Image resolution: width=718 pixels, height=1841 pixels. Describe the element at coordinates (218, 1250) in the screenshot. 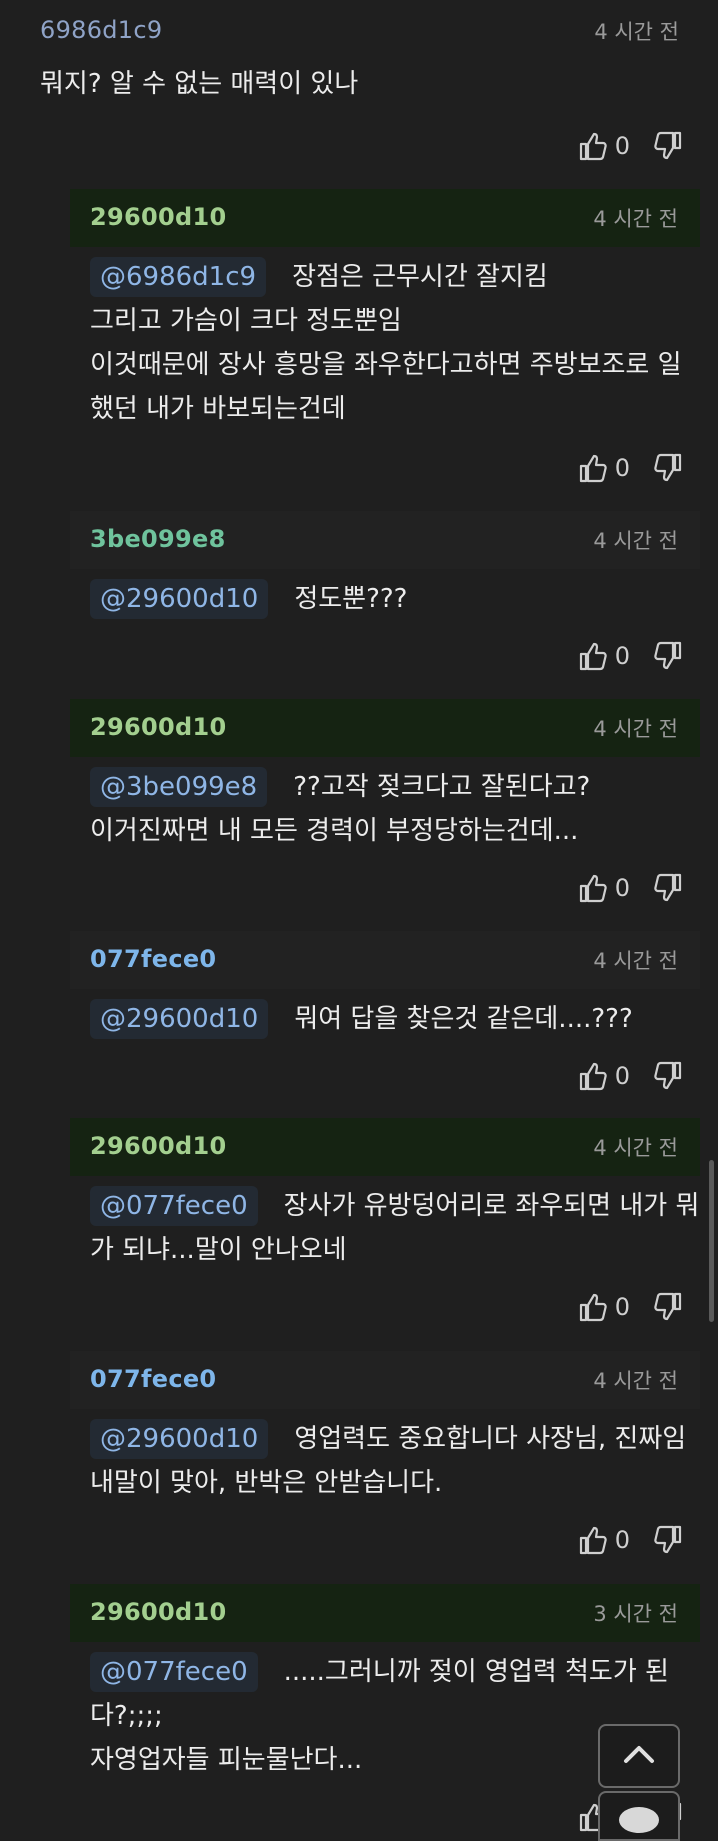

I see `comment-line: 가 되냐...말이 안나오네` at that location.